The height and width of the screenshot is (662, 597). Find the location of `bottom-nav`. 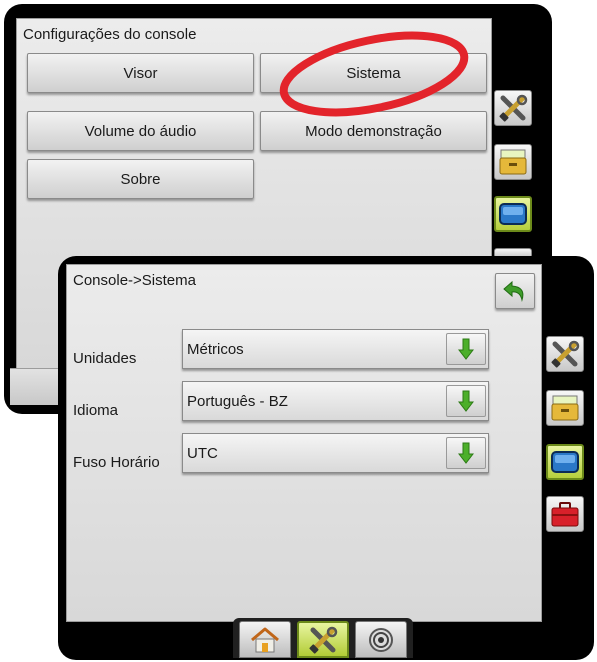

bottom-nav is located at coordinates (323, 638).